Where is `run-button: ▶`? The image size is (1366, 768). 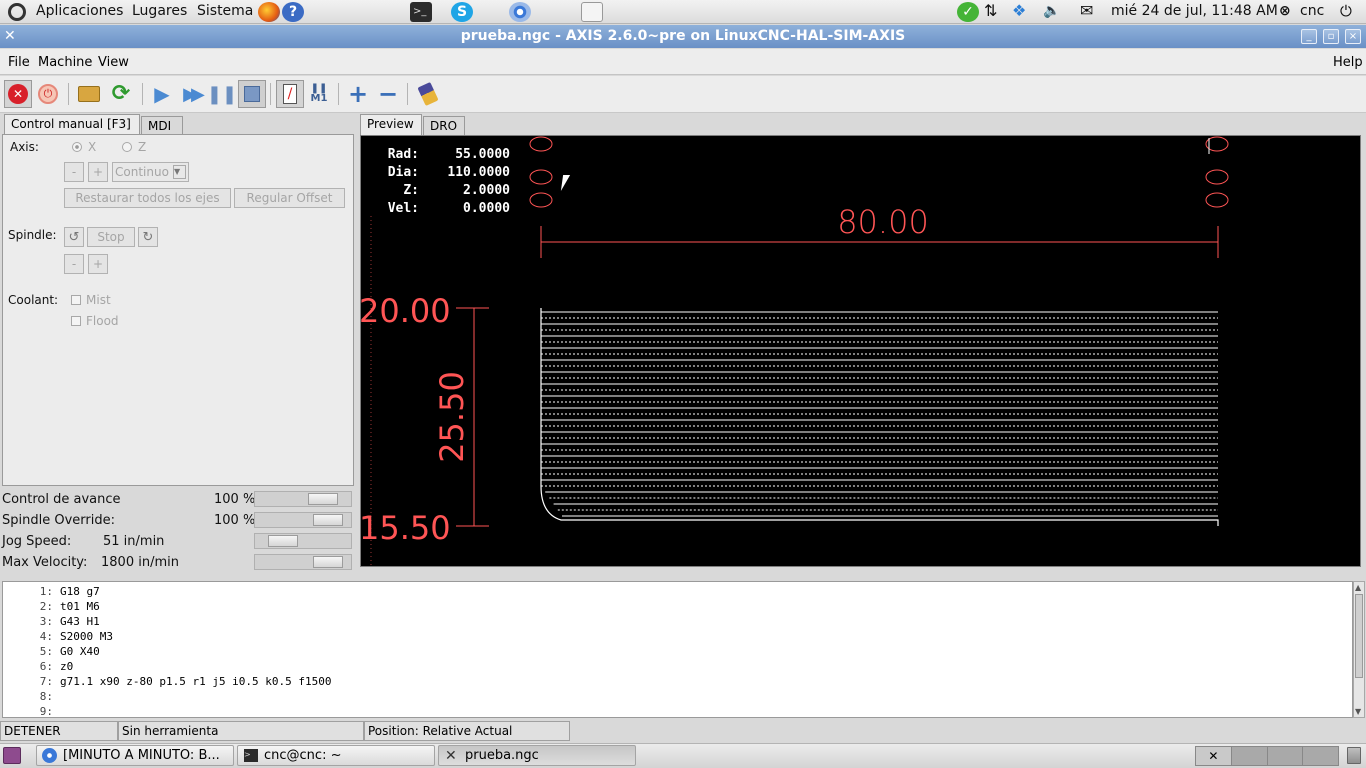 run-button: ▶ is located at coordinates (162, 94).